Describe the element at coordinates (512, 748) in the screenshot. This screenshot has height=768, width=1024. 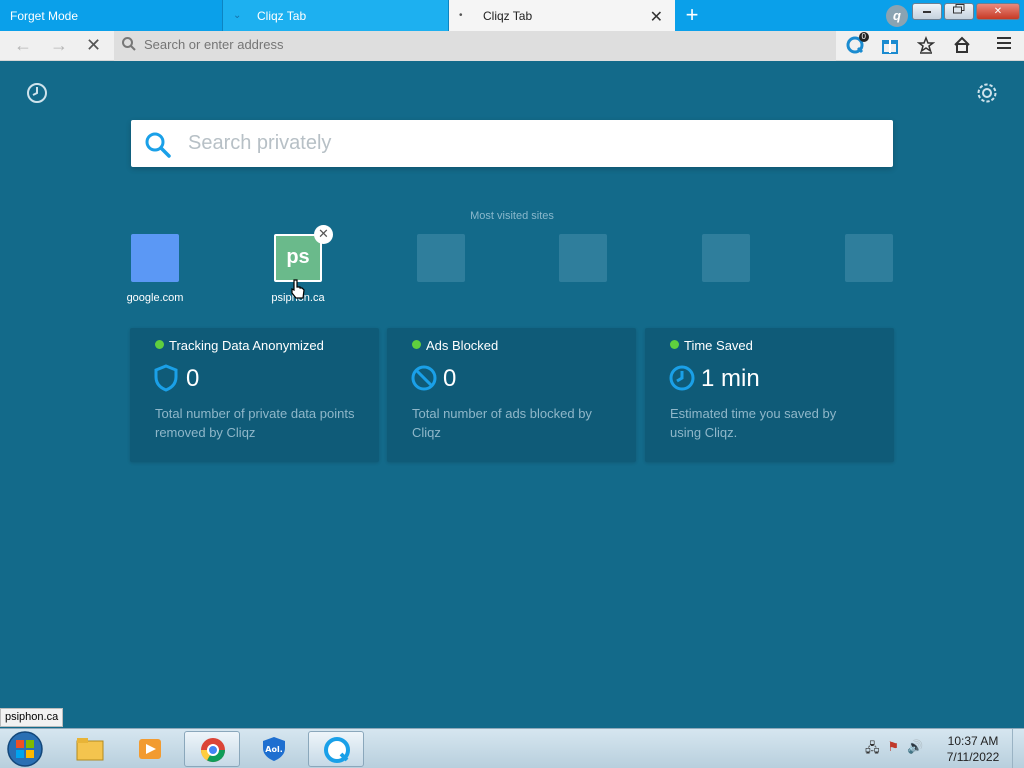
I see `windows-taskbar: Aol. 🖧 ⚑ 🔊 10:37 AM 7/11/2022` at that location.